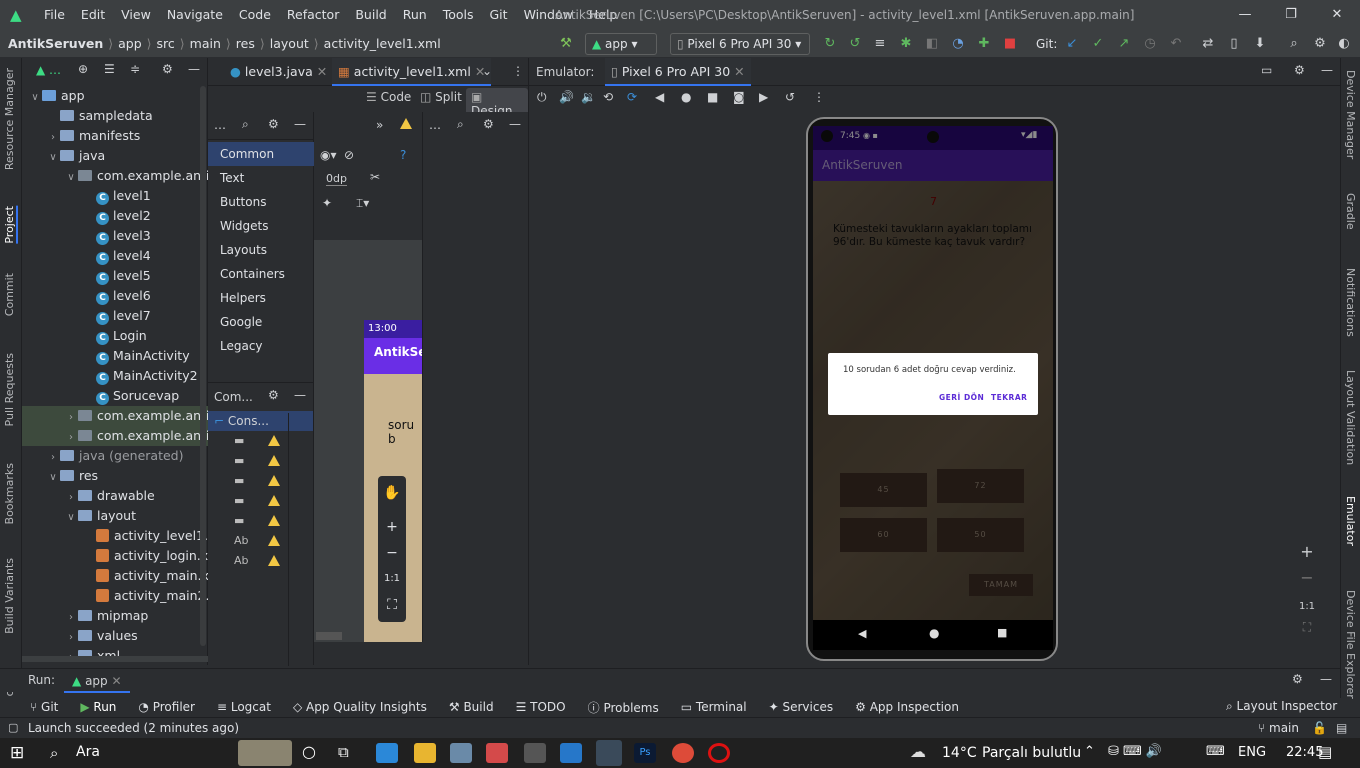 This screenshot has height=768, width=1360. Describe the element at coordinates (1327, 70) in the screenshot. I see `emulator-hide-icon: —` at that location.